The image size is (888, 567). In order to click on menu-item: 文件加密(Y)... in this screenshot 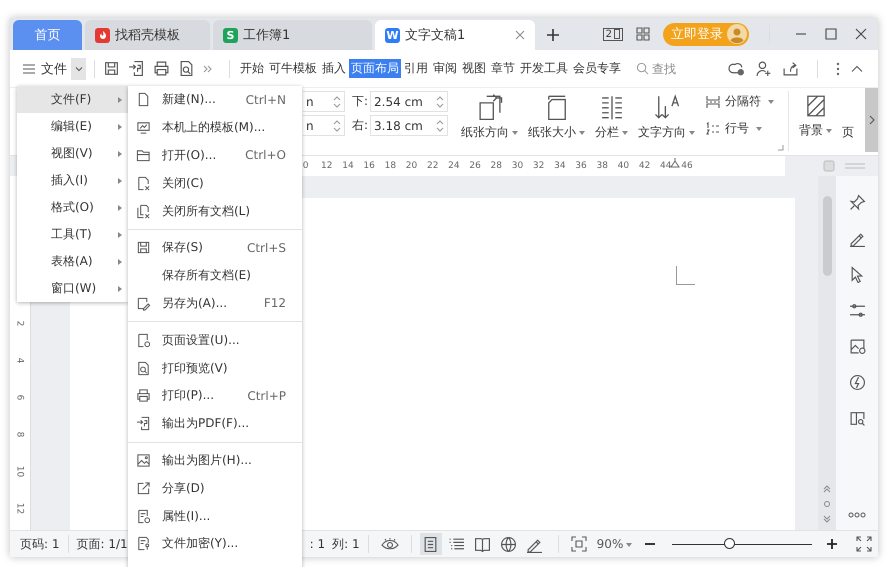, I will do `click(215, 544)`.